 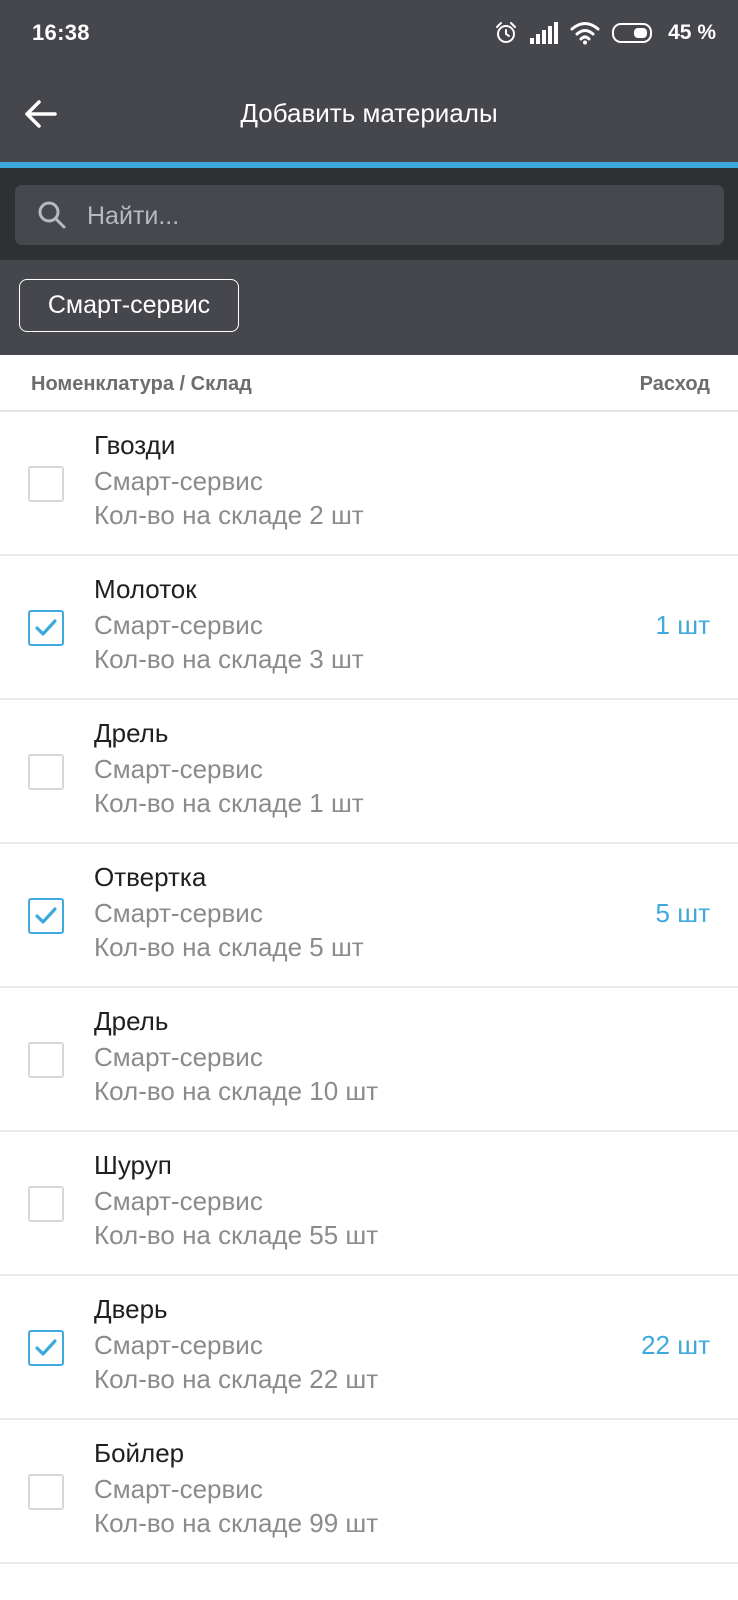 I want to click on item-name: Дверь, so click(x=131, y=1309).